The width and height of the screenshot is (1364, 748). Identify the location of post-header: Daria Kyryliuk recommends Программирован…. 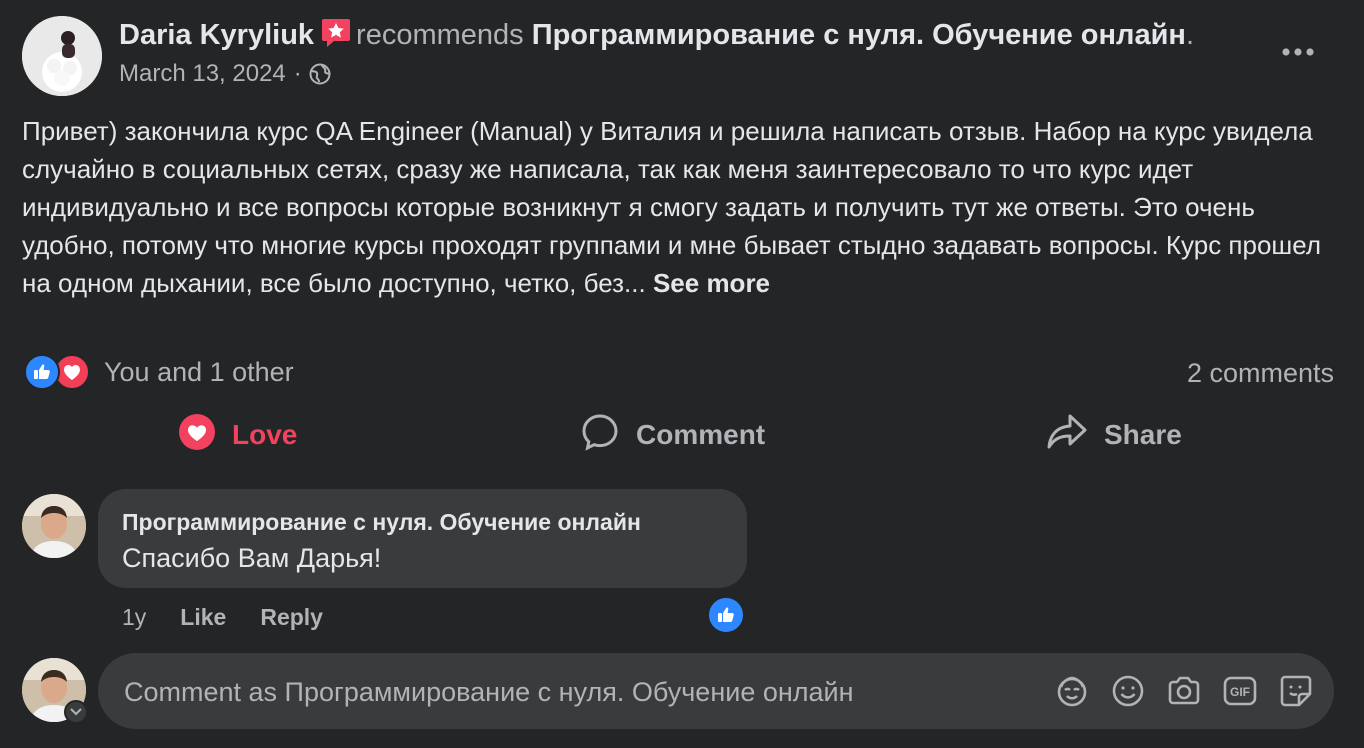
(656, 35).